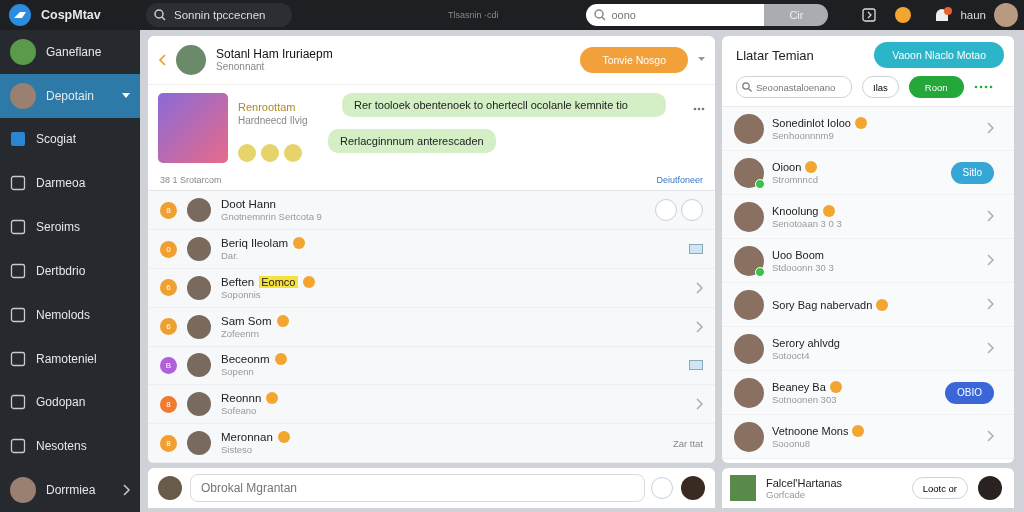 This screenshot has width=1024, height=512. I want to click on conversation-row: 8 Reonnn Sofeano, so click(431, 405).